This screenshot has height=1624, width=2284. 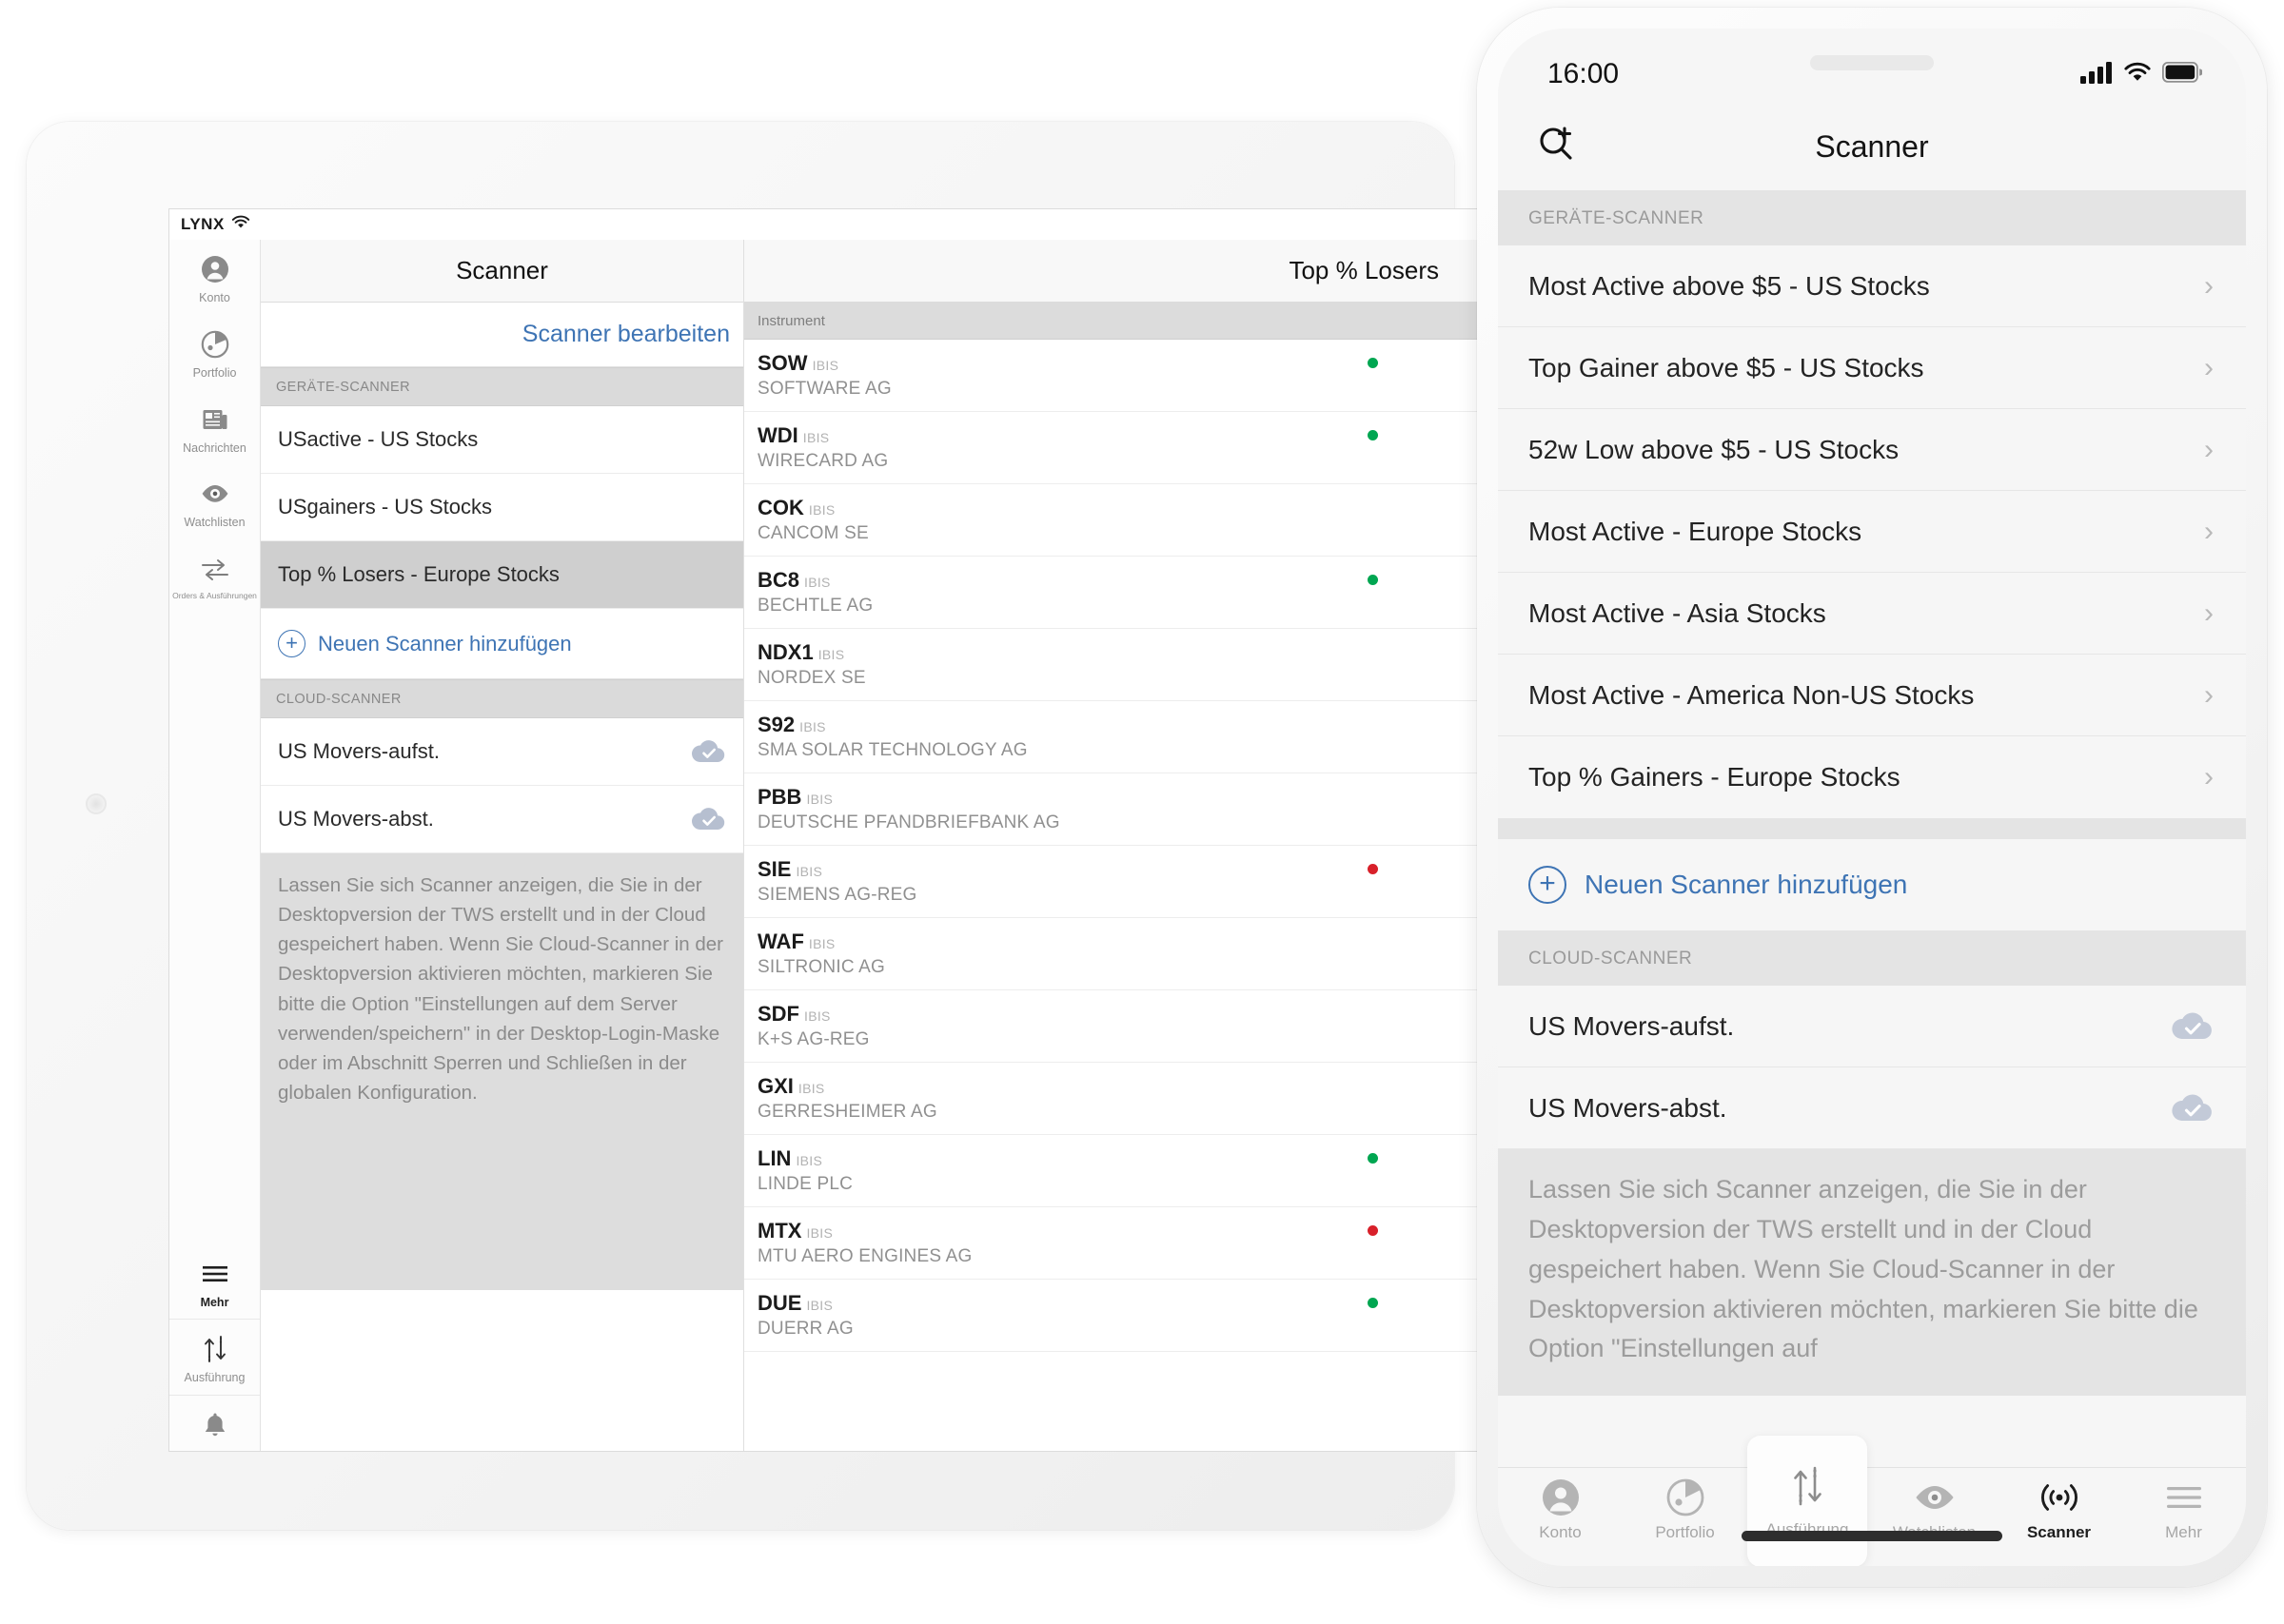 What do you see at coordinates (2184, 1497) in the screenshot?
I see `hamburger-icon` at bounding box center [2184, 1497].